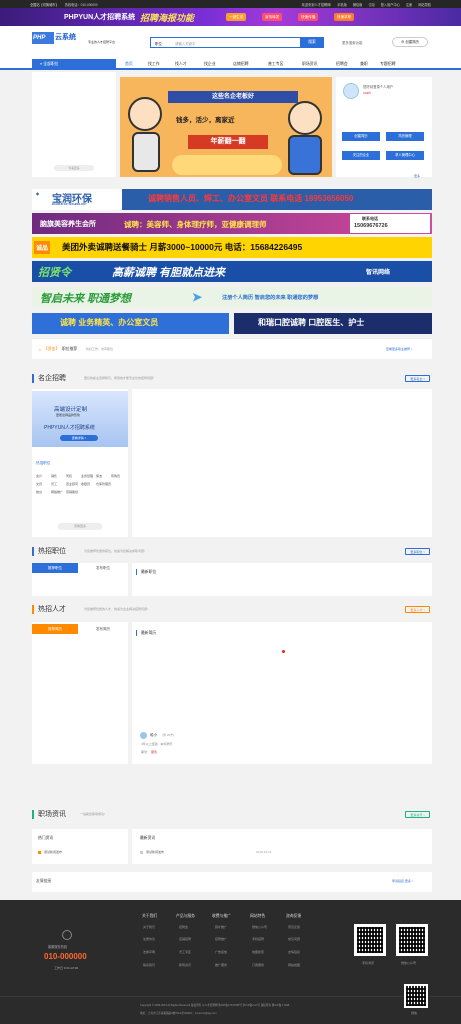 The width and height of the screenshot is (461, 1024). Describe the element at coordinates (73, 484) in the screenshot. I see `hot-tag: 置业顾问` at that location.